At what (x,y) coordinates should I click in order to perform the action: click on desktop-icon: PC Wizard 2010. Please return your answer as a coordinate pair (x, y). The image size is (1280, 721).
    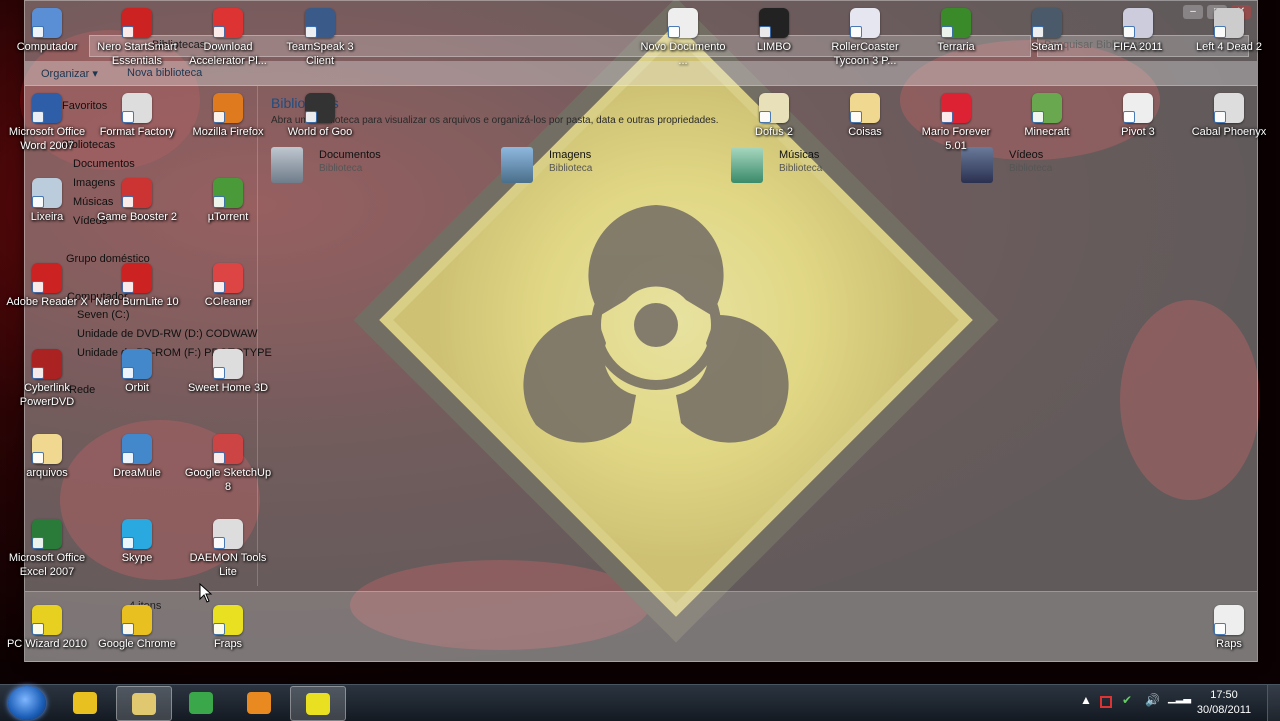
    Looking at the image, I should click on (47, 628).